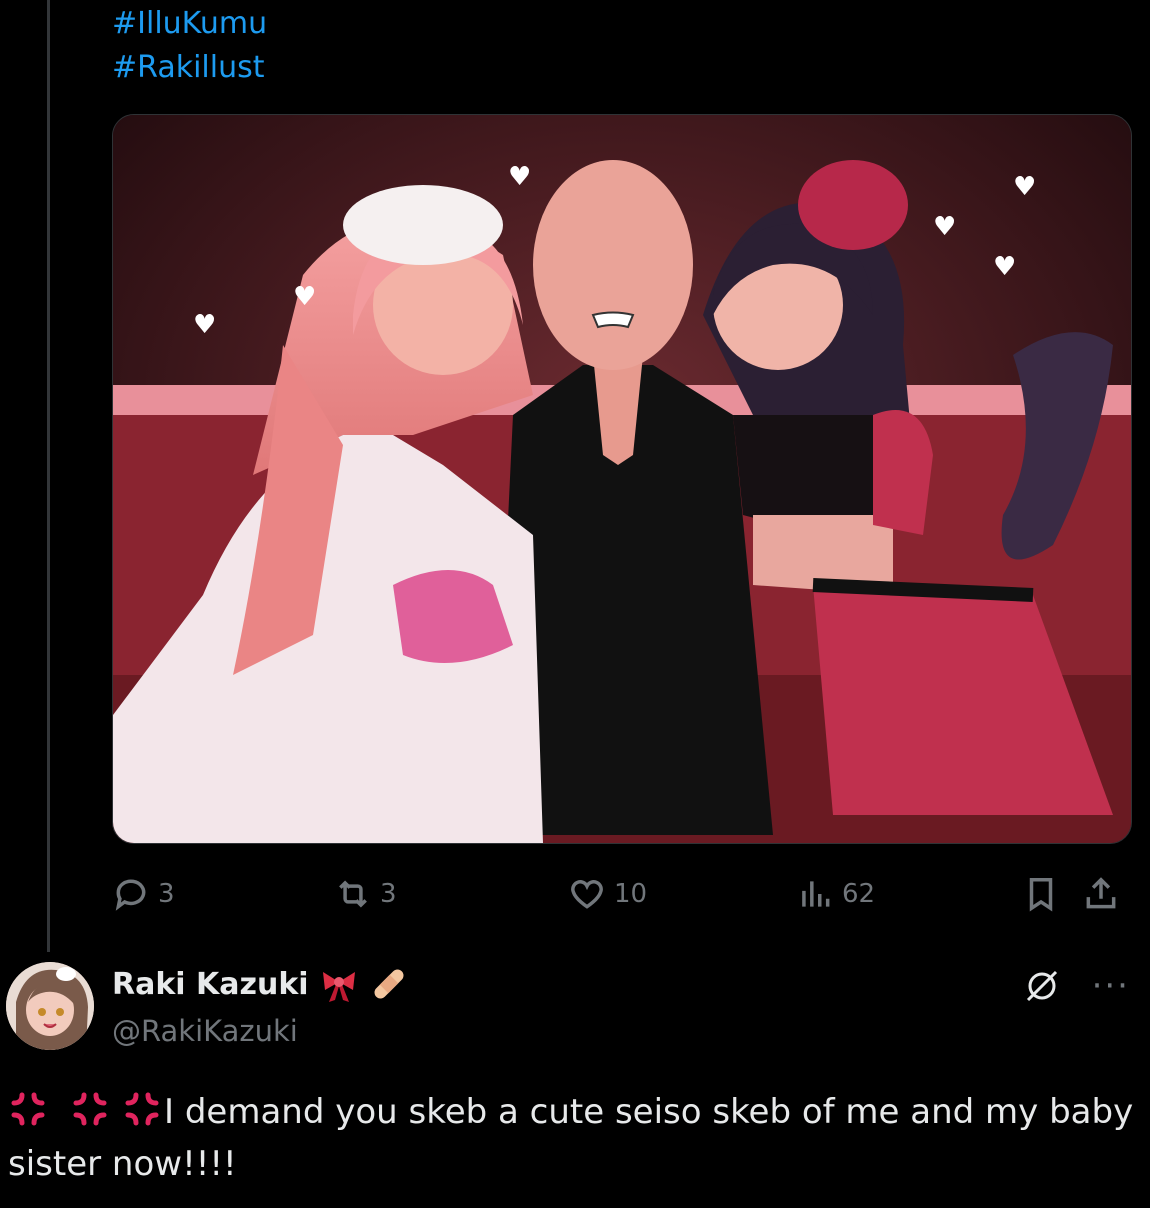 This screenshot has height=1208, width=1150. Describe the element at coordinates (388, 894) in the screenshot. I see `repost-count: 3` at that location.